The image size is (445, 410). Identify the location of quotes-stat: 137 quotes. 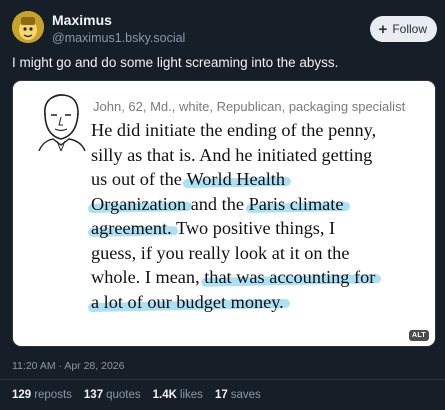
(112, 395).